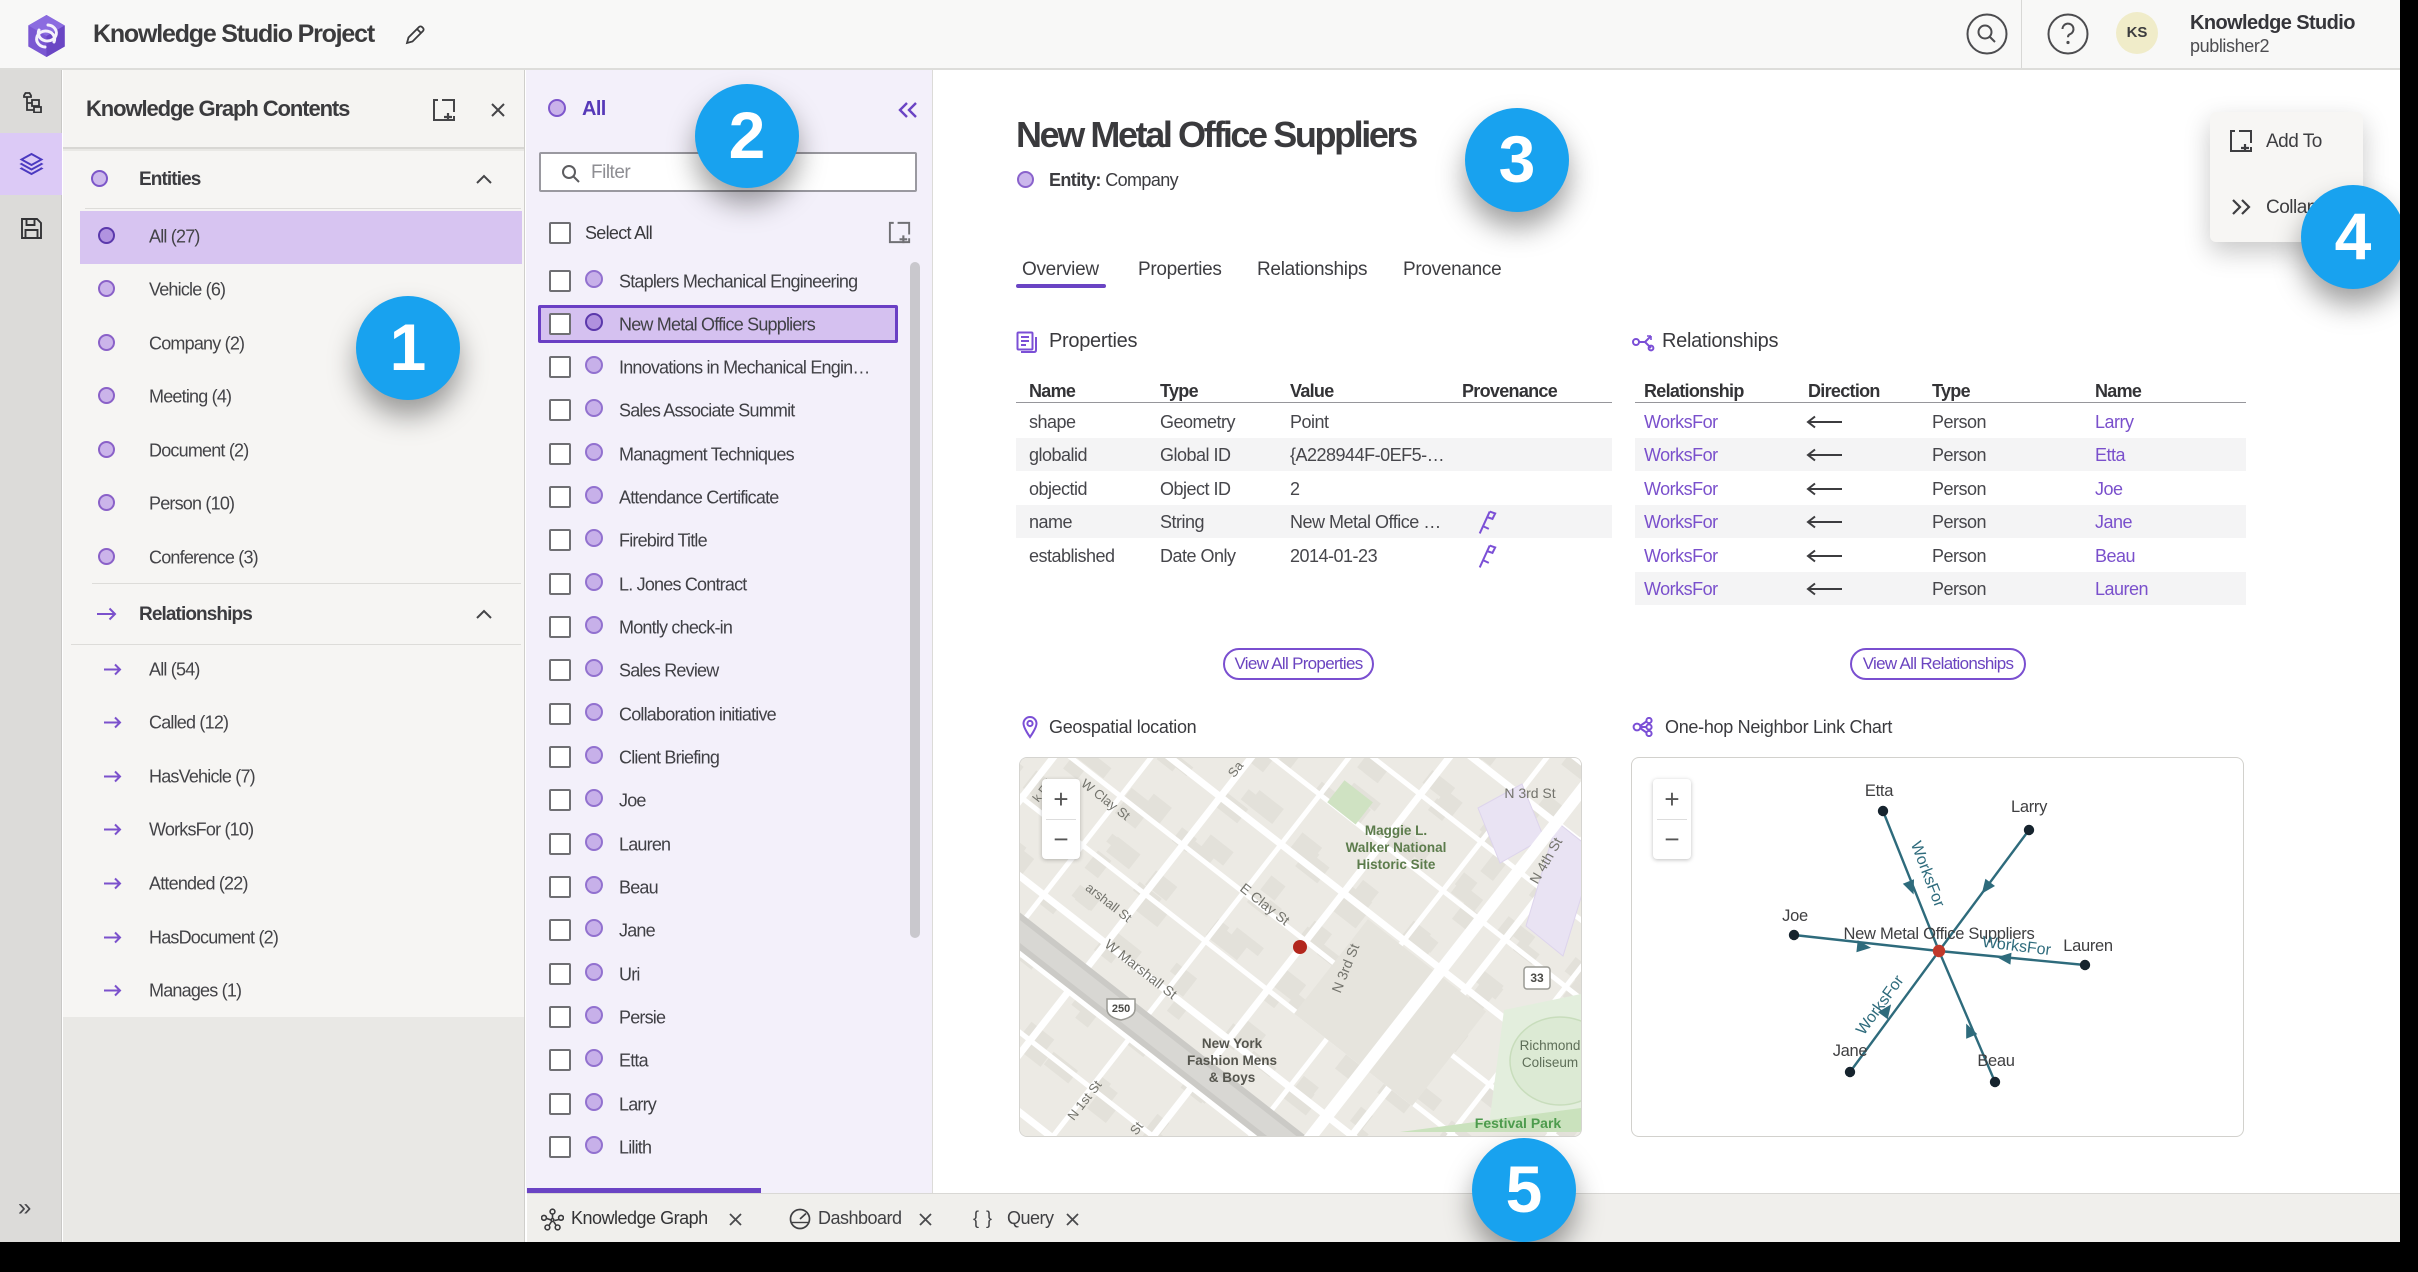 The width and height of the screenshot is (2418, 1272). Describe the element at coordinates (1396, 847) in the screenshot. I see `svg-text: Walker National` at that location.